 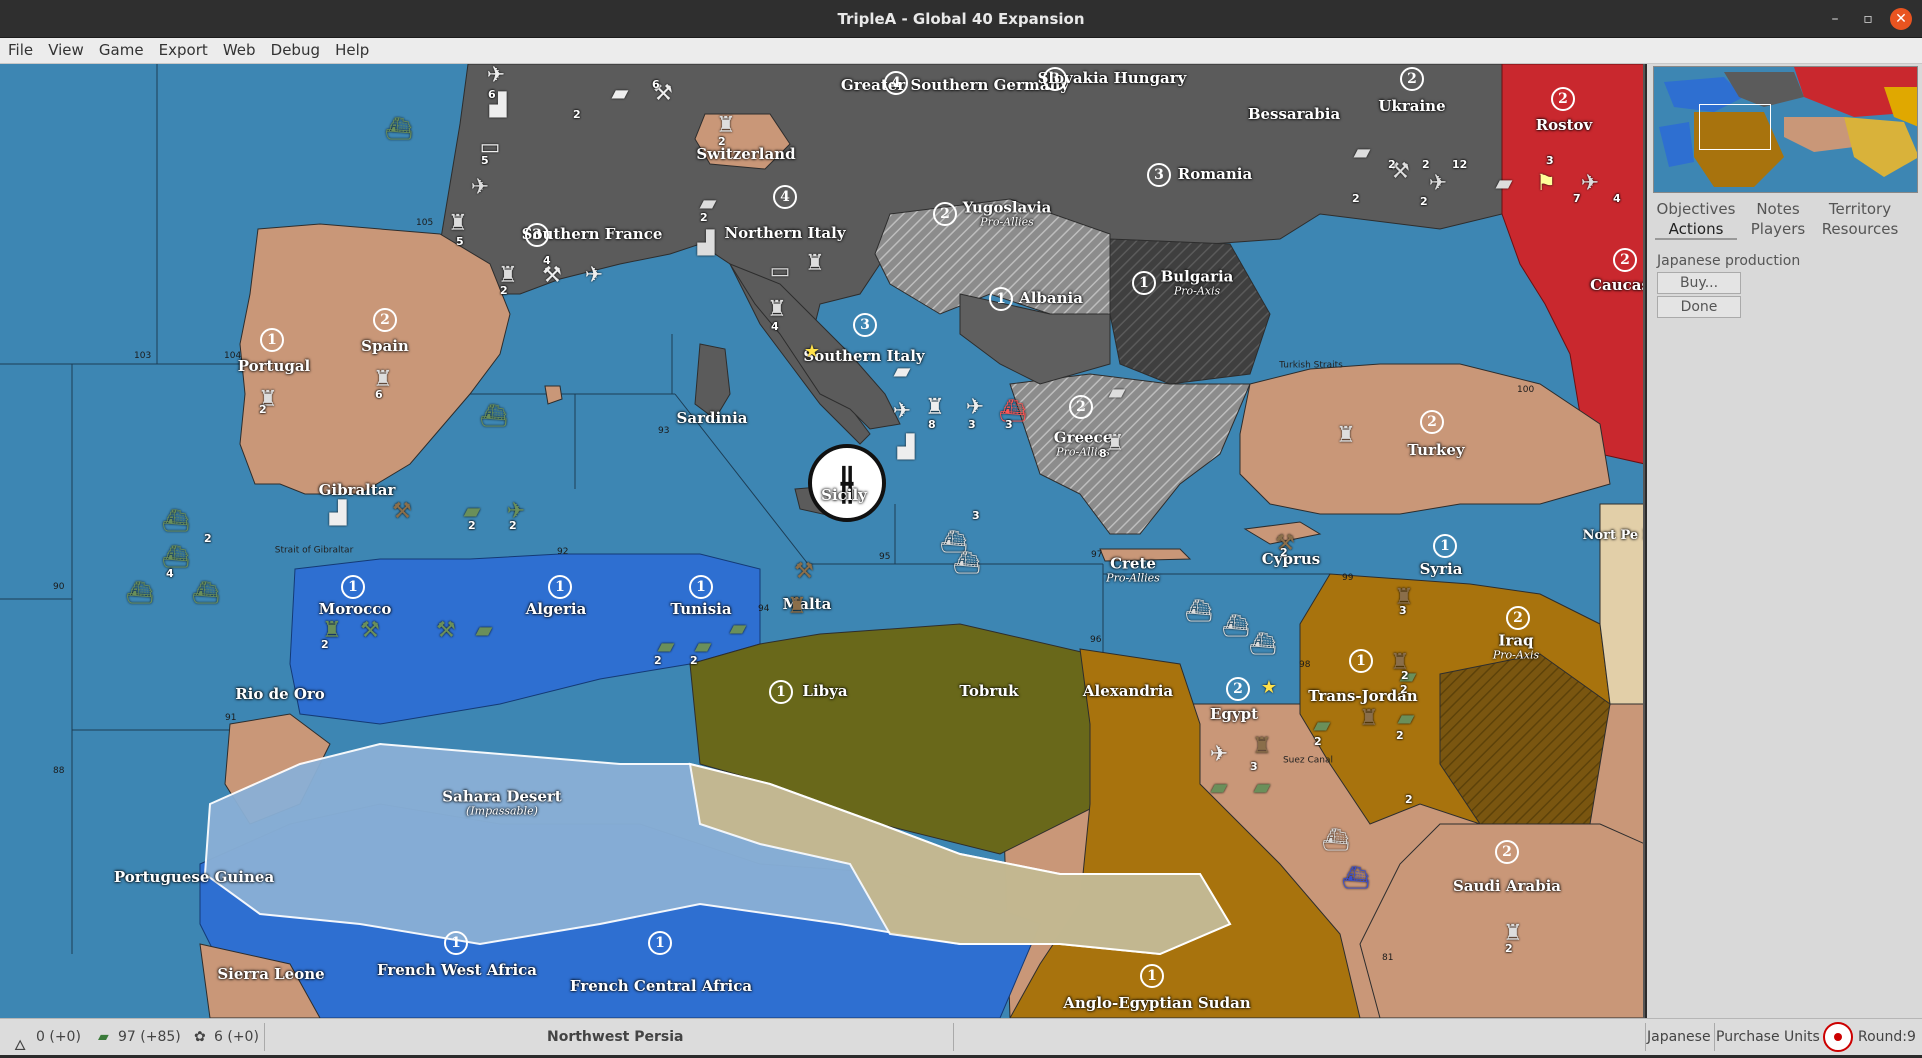 I want to click on territory-label: Portugal, so click(x=274, y=366).